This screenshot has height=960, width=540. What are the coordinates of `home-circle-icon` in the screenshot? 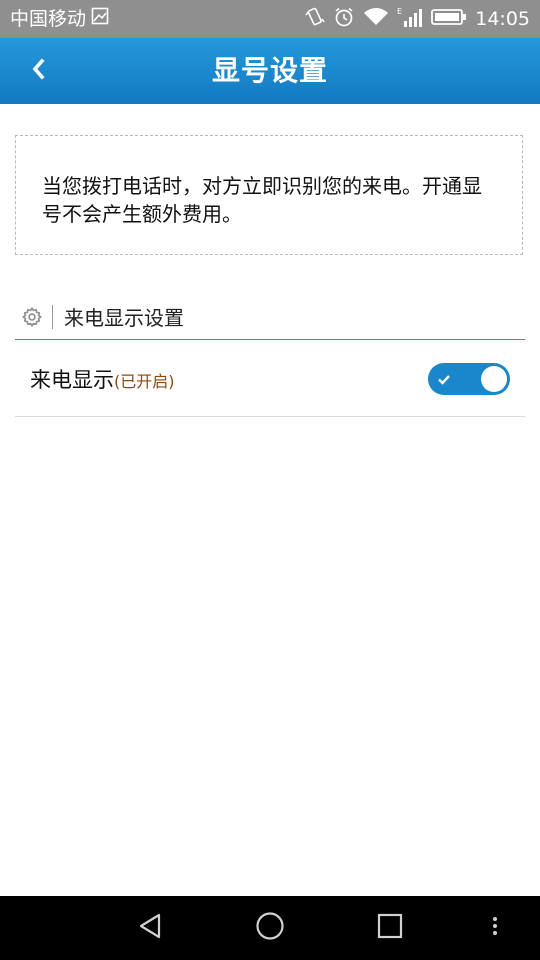 It's located at (270, 928).